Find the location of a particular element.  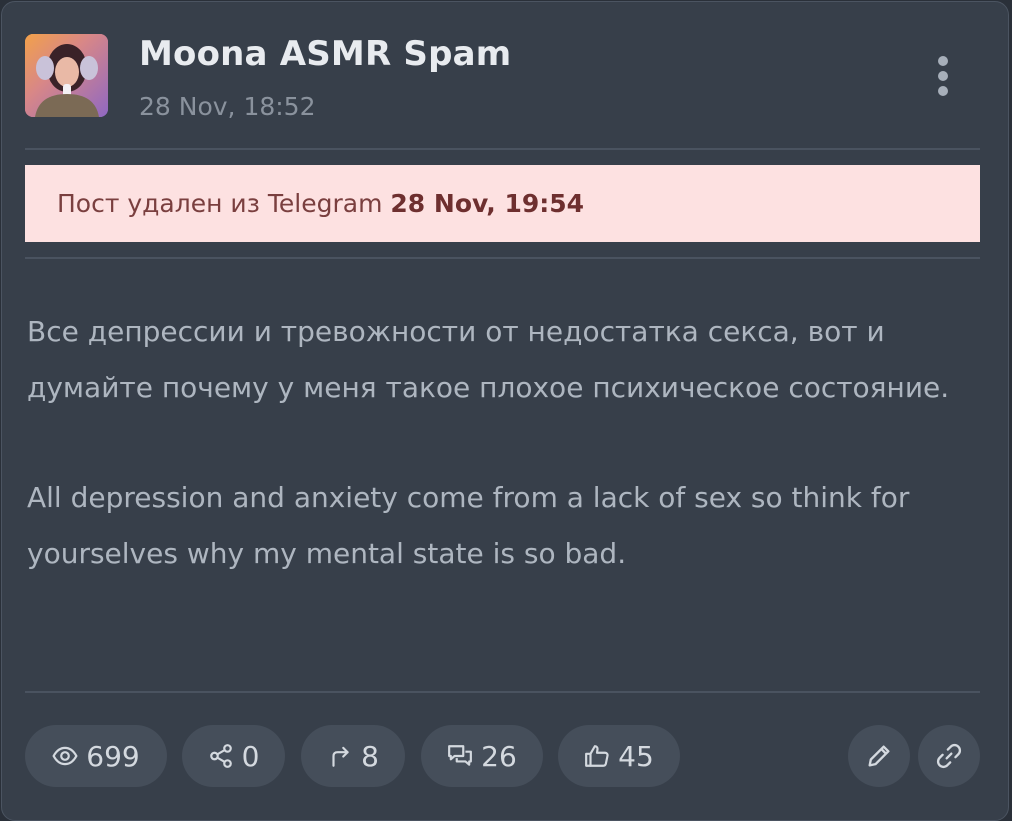

deleted-notice-banner: Пост удален из Telegram 28 Nov, 19:54 is located at coordinates (502, 203).